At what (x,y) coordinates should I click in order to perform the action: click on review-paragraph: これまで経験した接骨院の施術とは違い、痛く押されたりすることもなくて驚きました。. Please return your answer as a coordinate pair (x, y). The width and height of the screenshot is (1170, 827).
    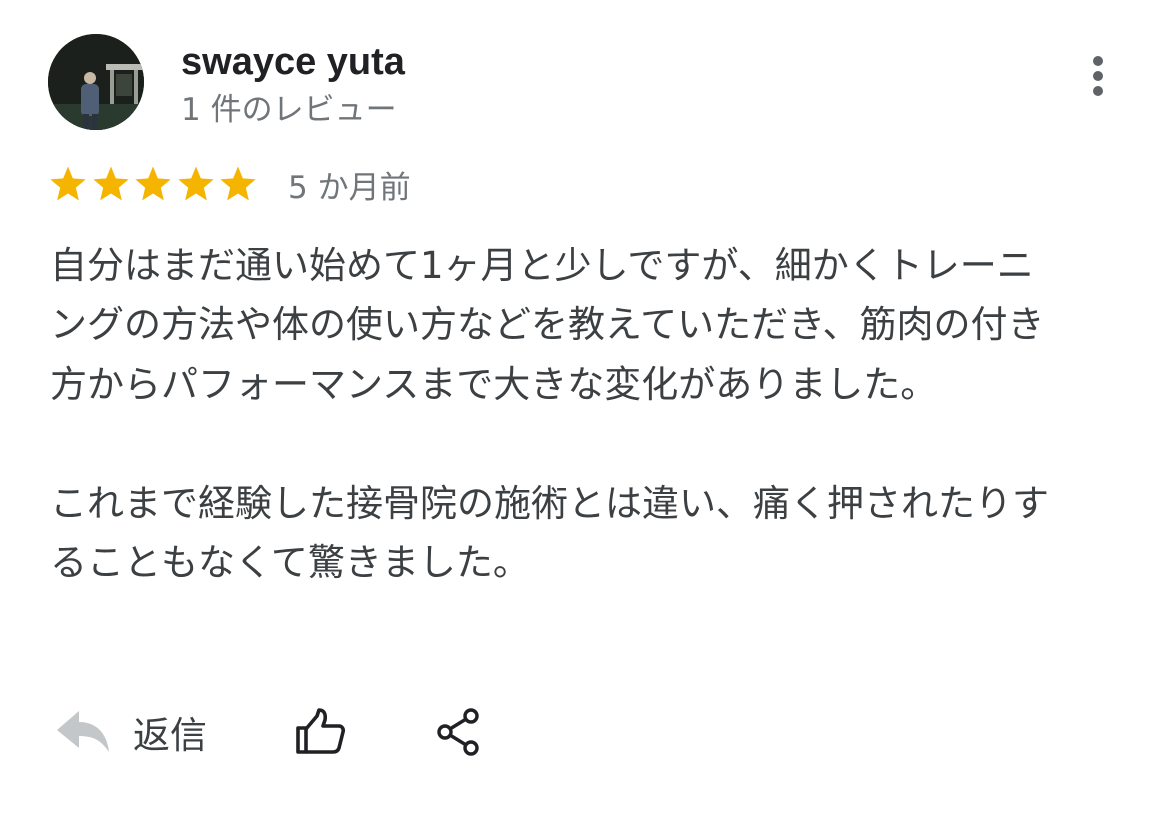
    Looking at the image, I should click on (549, 533).